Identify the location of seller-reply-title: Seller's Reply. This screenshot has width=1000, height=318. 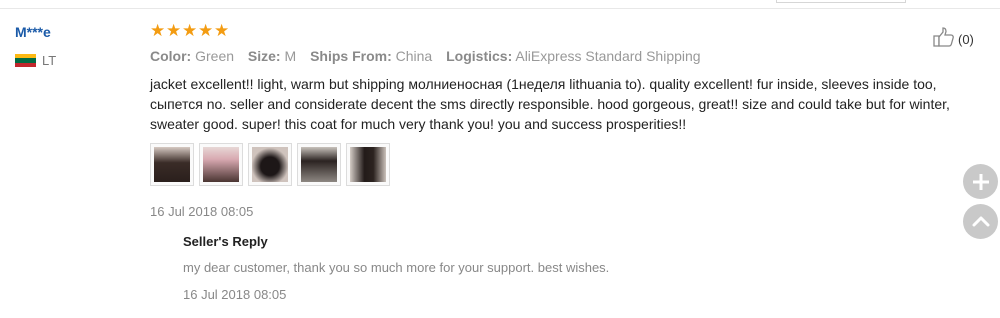
(225, 241).